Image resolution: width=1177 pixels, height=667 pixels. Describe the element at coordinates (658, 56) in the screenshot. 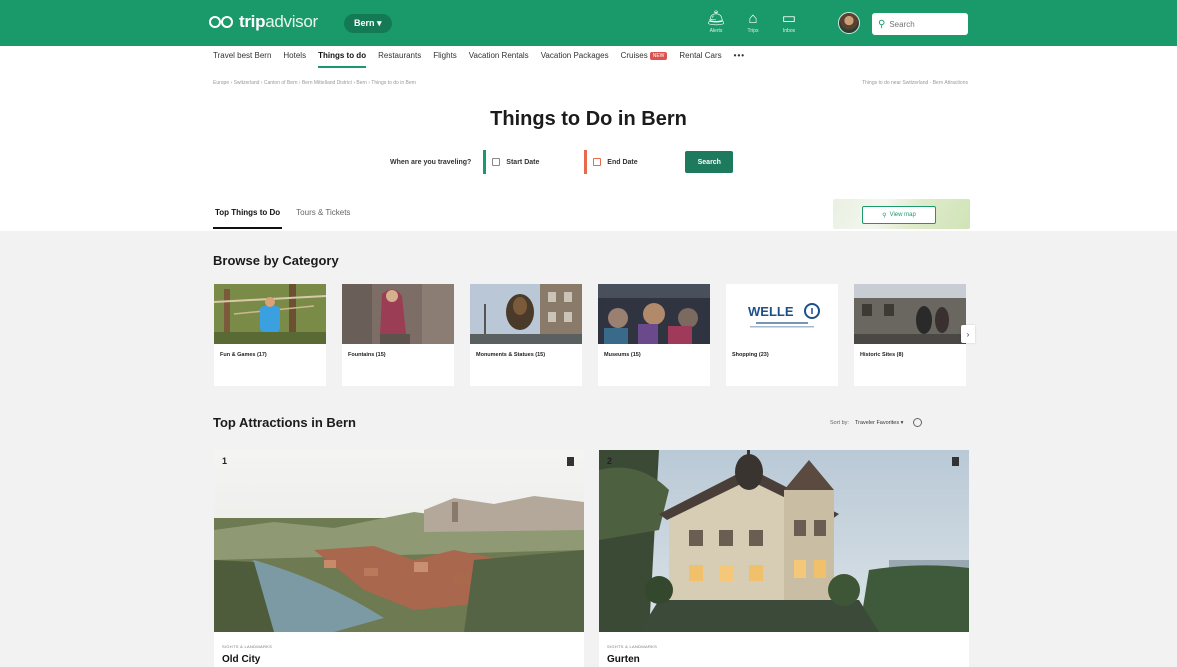

I see `new-badge: NEW` at that location.